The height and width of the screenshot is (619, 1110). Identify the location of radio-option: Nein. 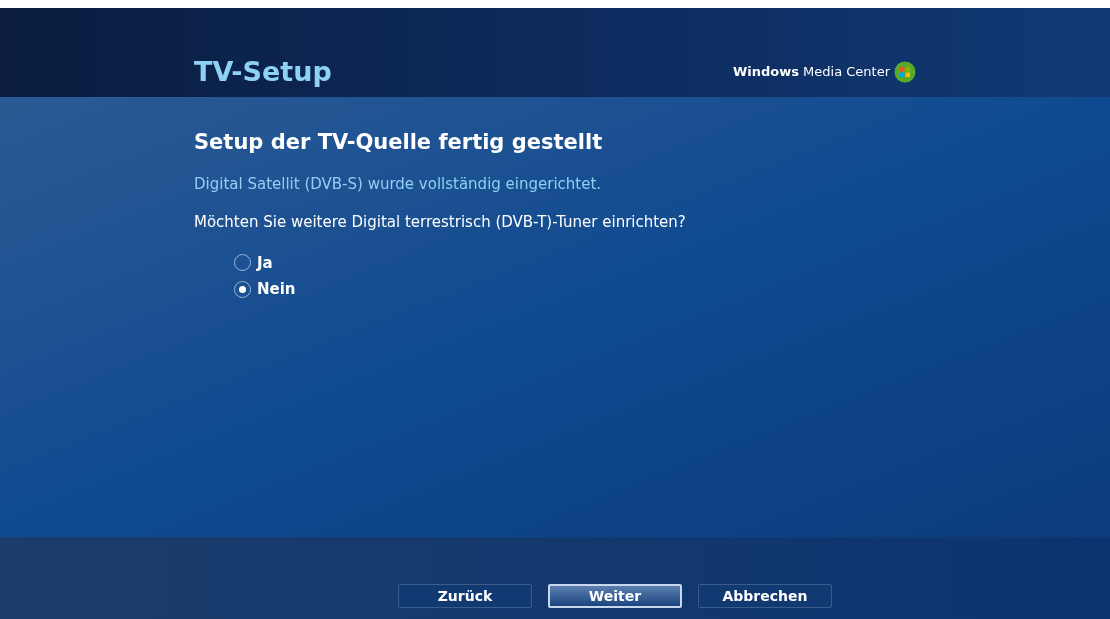
(575, 289).